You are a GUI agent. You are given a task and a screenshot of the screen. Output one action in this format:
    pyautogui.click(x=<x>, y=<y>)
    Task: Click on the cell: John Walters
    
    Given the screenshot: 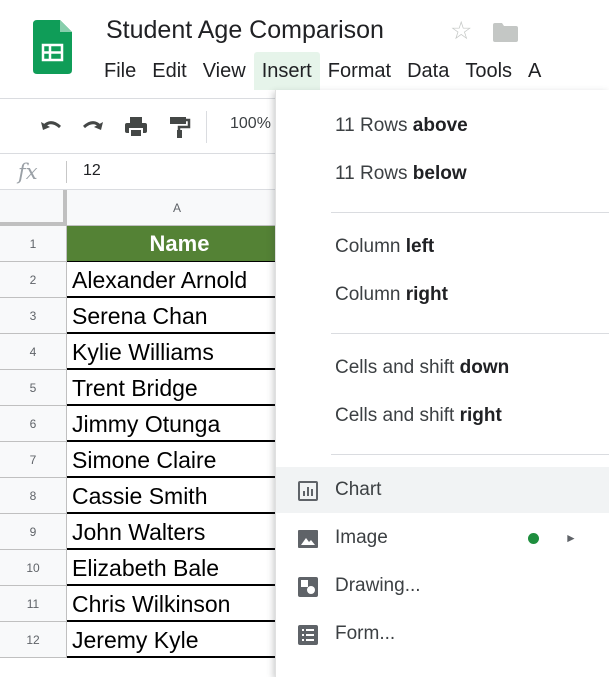 What is the action you would take?
    pyautogui.click(x=179, y=532)
    